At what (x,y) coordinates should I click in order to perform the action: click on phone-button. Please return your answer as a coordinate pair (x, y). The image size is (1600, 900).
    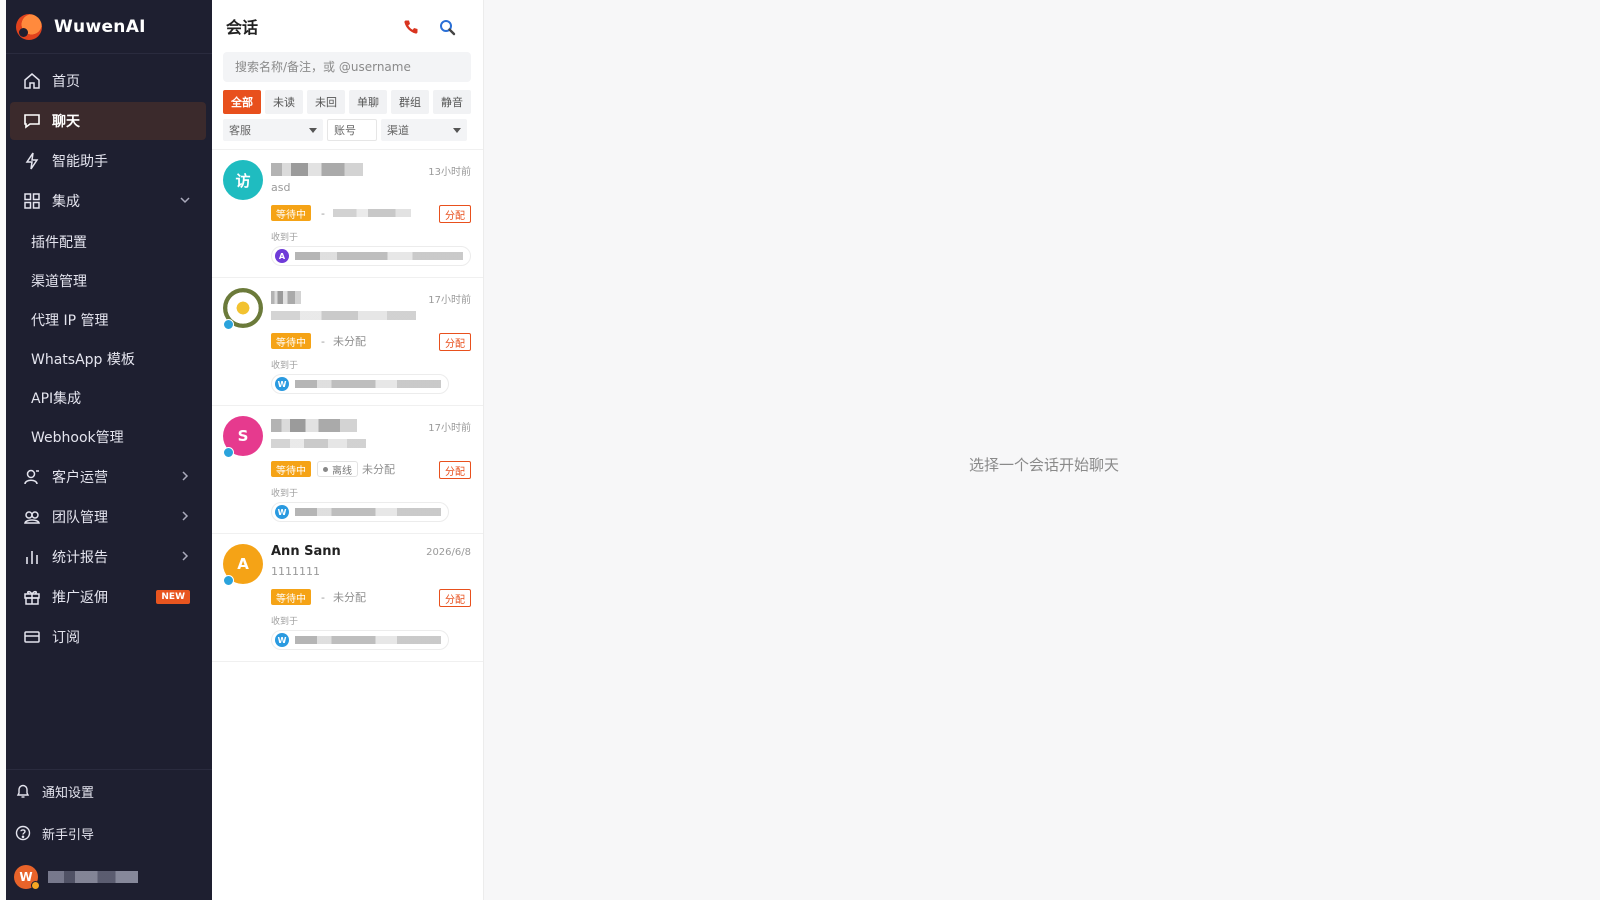
    Looking at the image, I should click on (411, 27).